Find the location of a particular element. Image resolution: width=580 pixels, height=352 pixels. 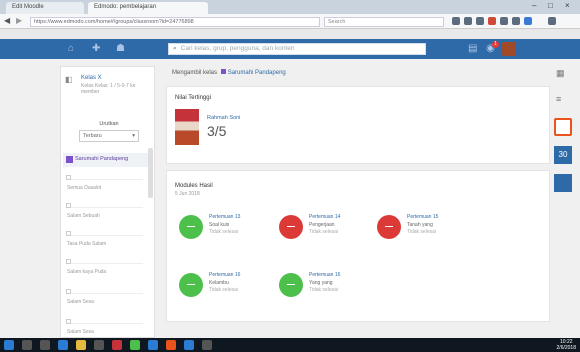

module-title: Pertemuan 14 is located at coordinates (324, 217).